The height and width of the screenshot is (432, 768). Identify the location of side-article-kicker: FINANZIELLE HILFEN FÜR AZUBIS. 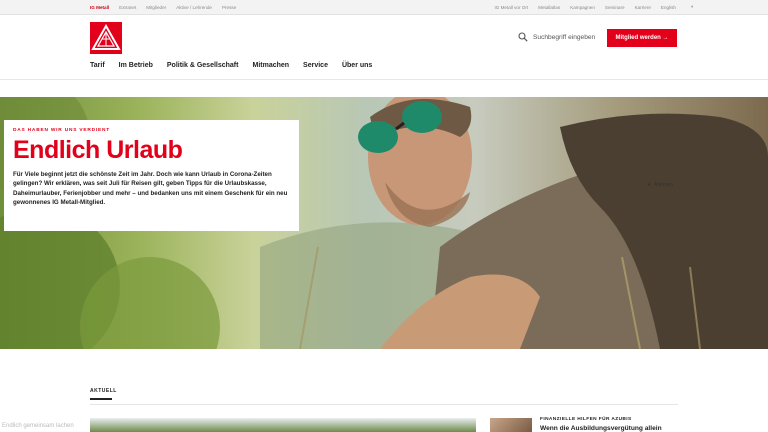
(586, 419).